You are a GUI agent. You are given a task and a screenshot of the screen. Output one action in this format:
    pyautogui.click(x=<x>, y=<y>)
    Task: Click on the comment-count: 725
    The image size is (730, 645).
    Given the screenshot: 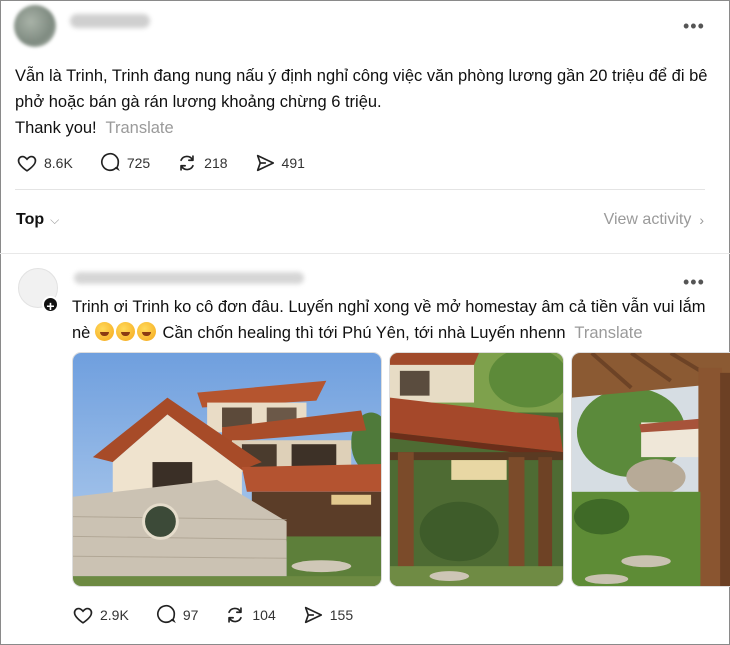 What is the action you would take?
    pyautogui.click(x=138, y=163)
    